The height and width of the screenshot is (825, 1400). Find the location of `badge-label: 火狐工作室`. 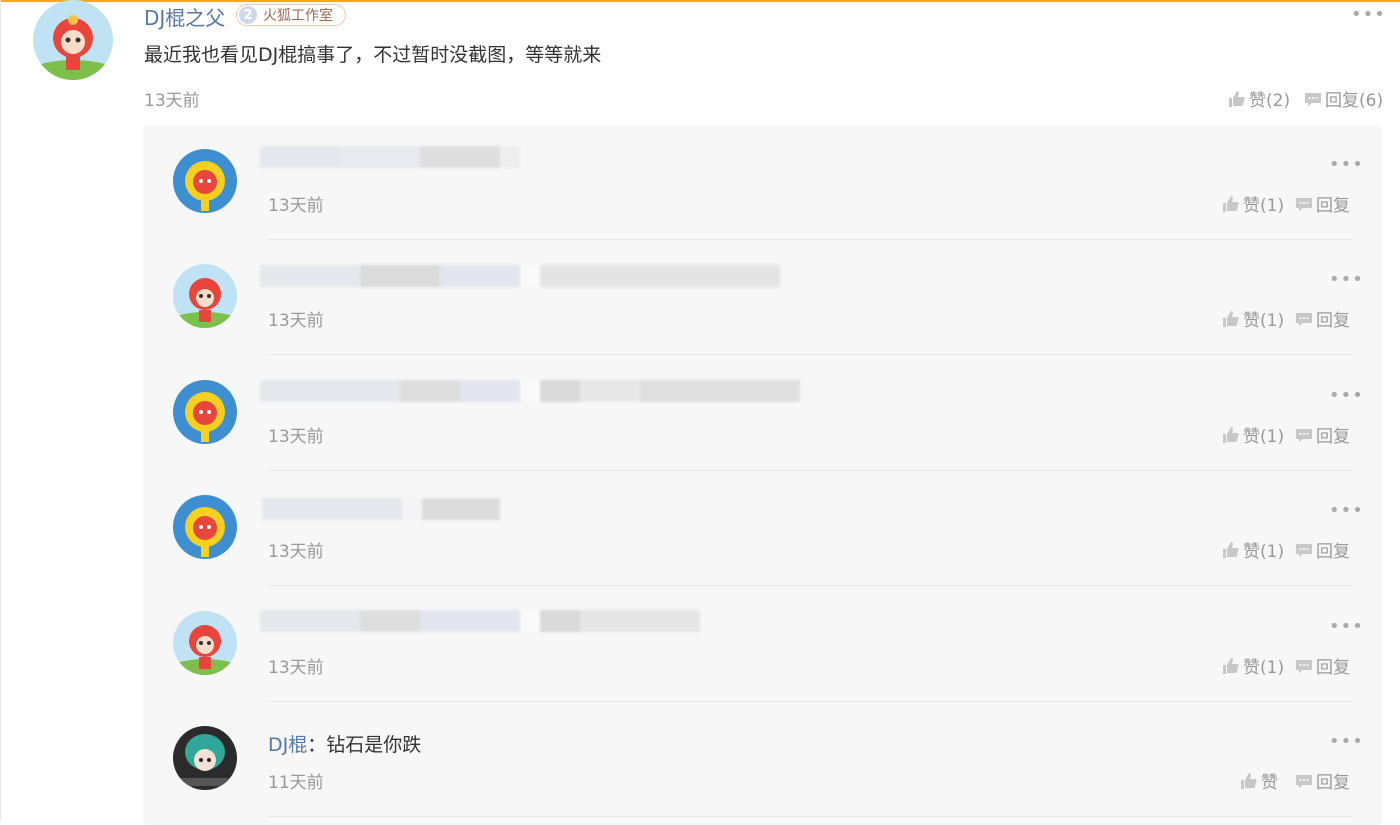

badge-label: 火狐工作室 is located at coordinates (298, 16).